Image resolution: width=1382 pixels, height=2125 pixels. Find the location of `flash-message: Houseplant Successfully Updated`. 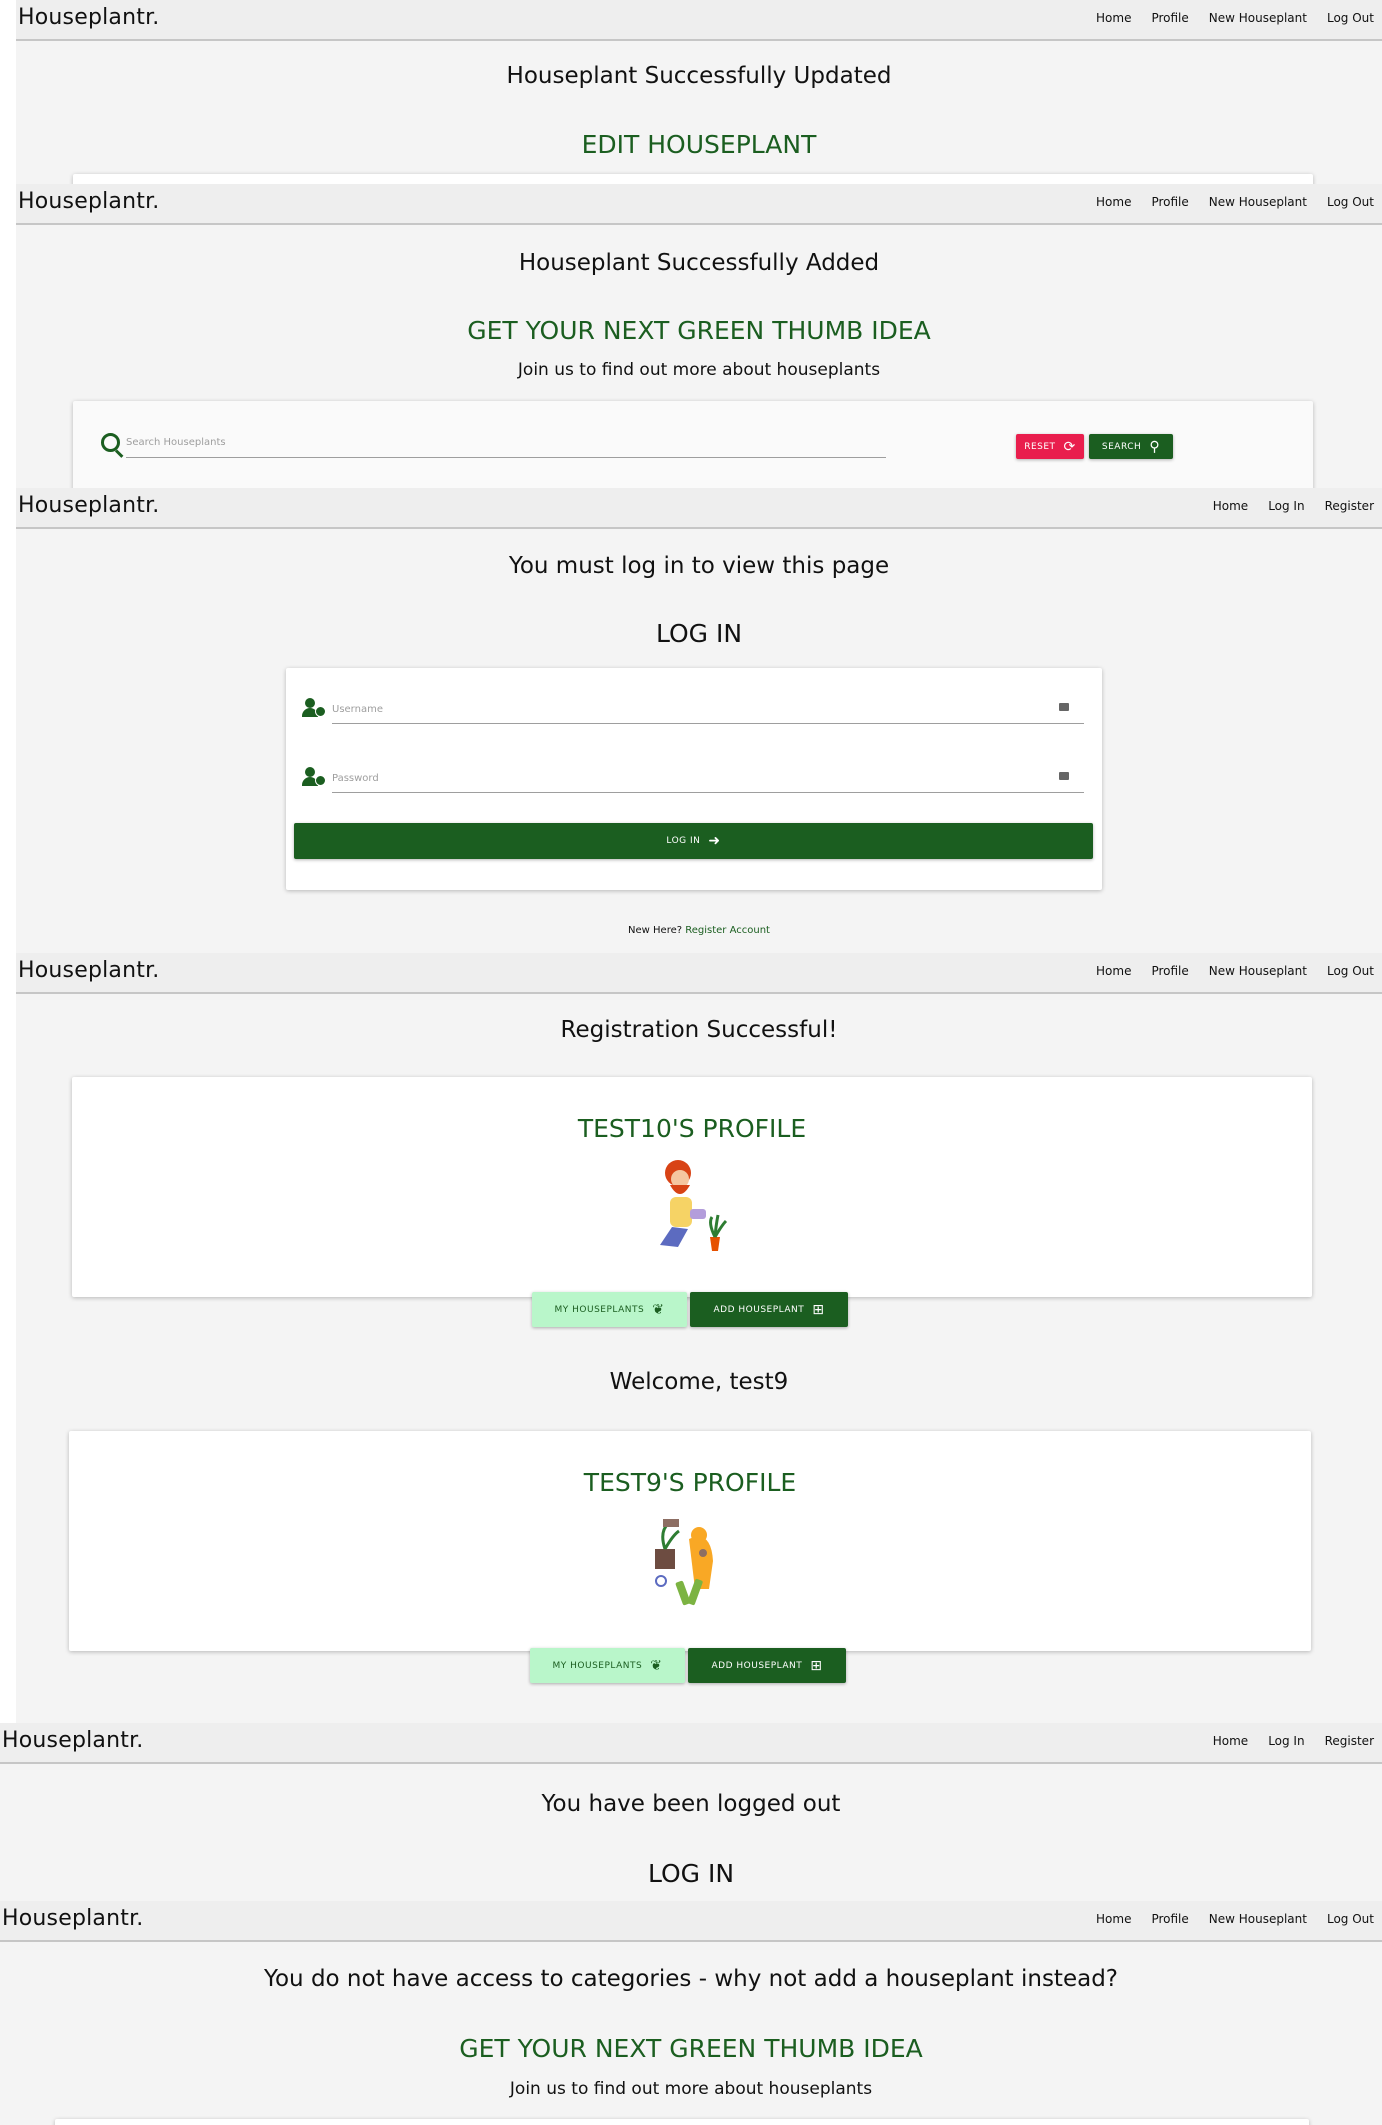

flash-message: Houseplant Successfully Updated is located at coordinates (699, 76).